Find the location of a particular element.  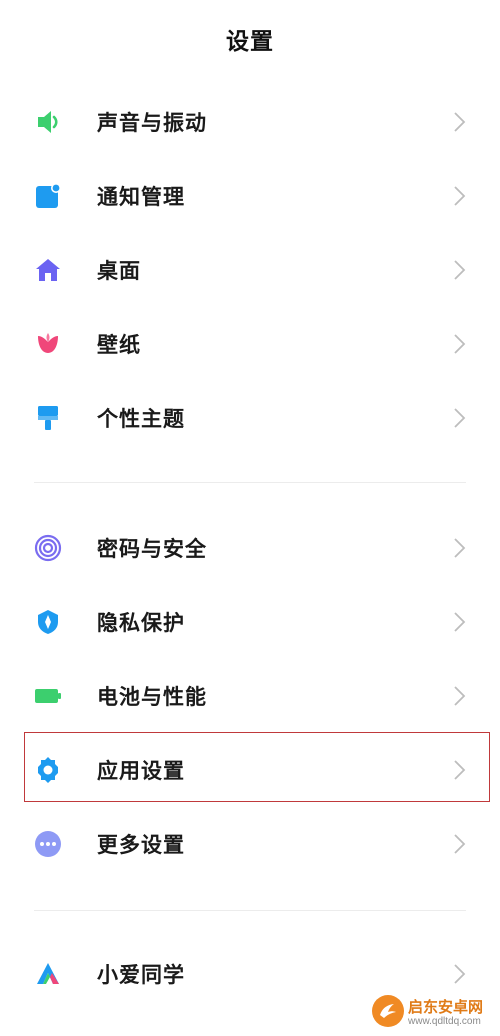

watermark-logo-icon is located at coordinates (388, 1011).